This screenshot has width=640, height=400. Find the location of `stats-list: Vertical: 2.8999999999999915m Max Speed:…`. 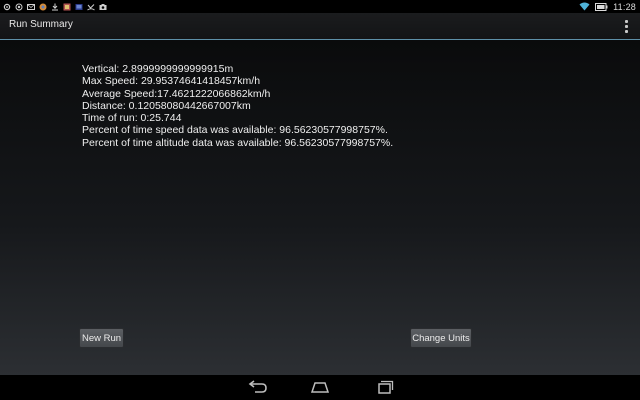

stats-list: Vertical: 2.8999999999999915m Max Speed:… is located at coordinates (237, 106).